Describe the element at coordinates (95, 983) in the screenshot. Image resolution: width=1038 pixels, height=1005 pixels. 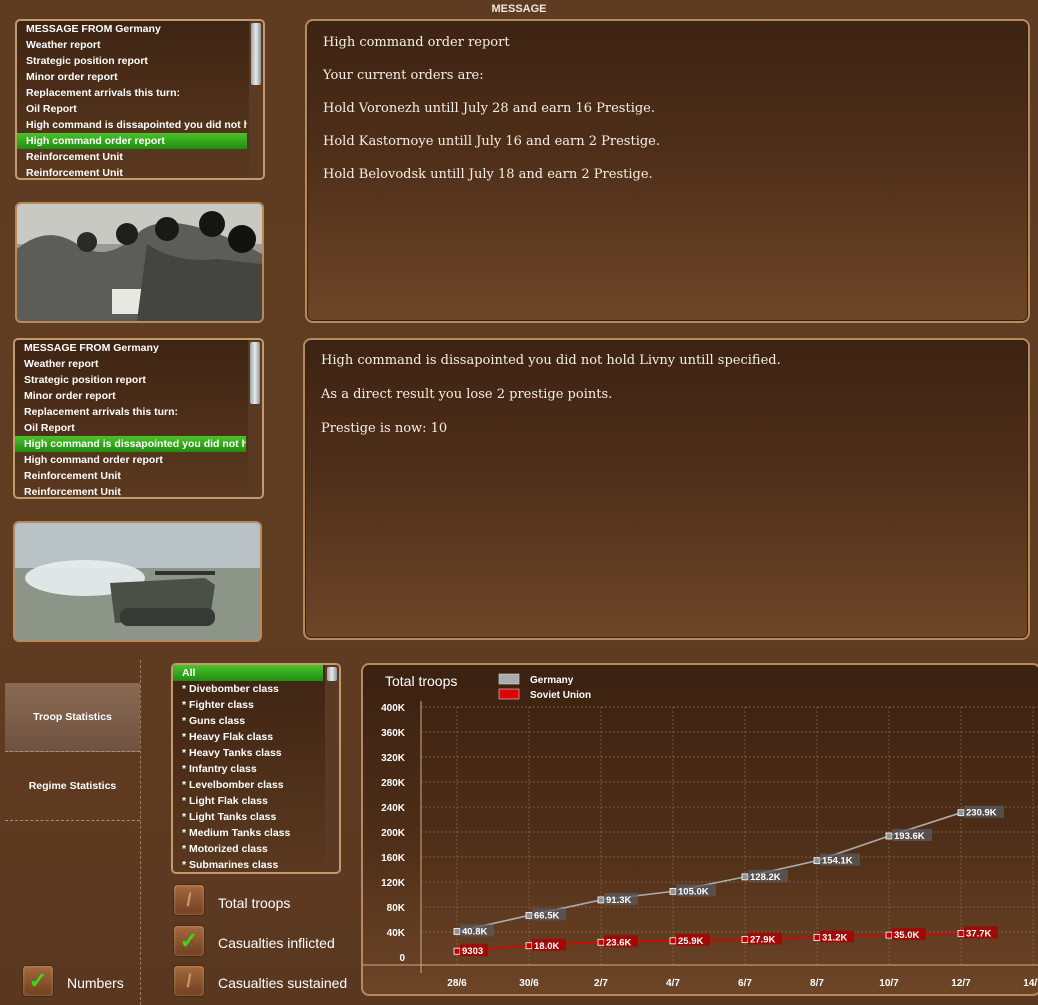
I see `numbers-label: Numbers` at that location.